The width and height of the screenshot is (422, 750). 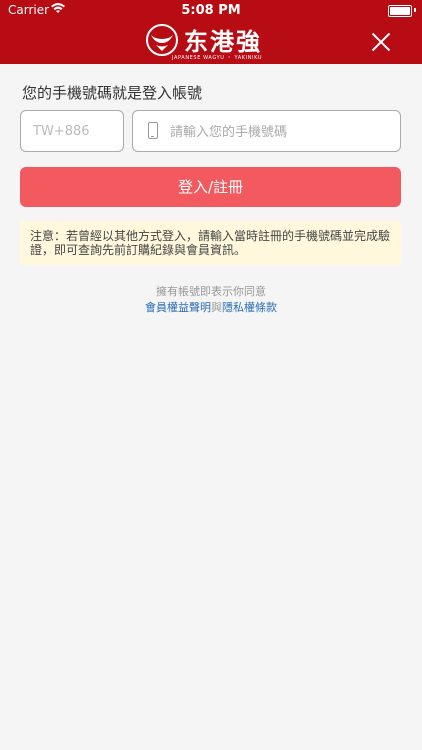 I want to click on clock: 5:08 PM, so click(x=211, y=10).